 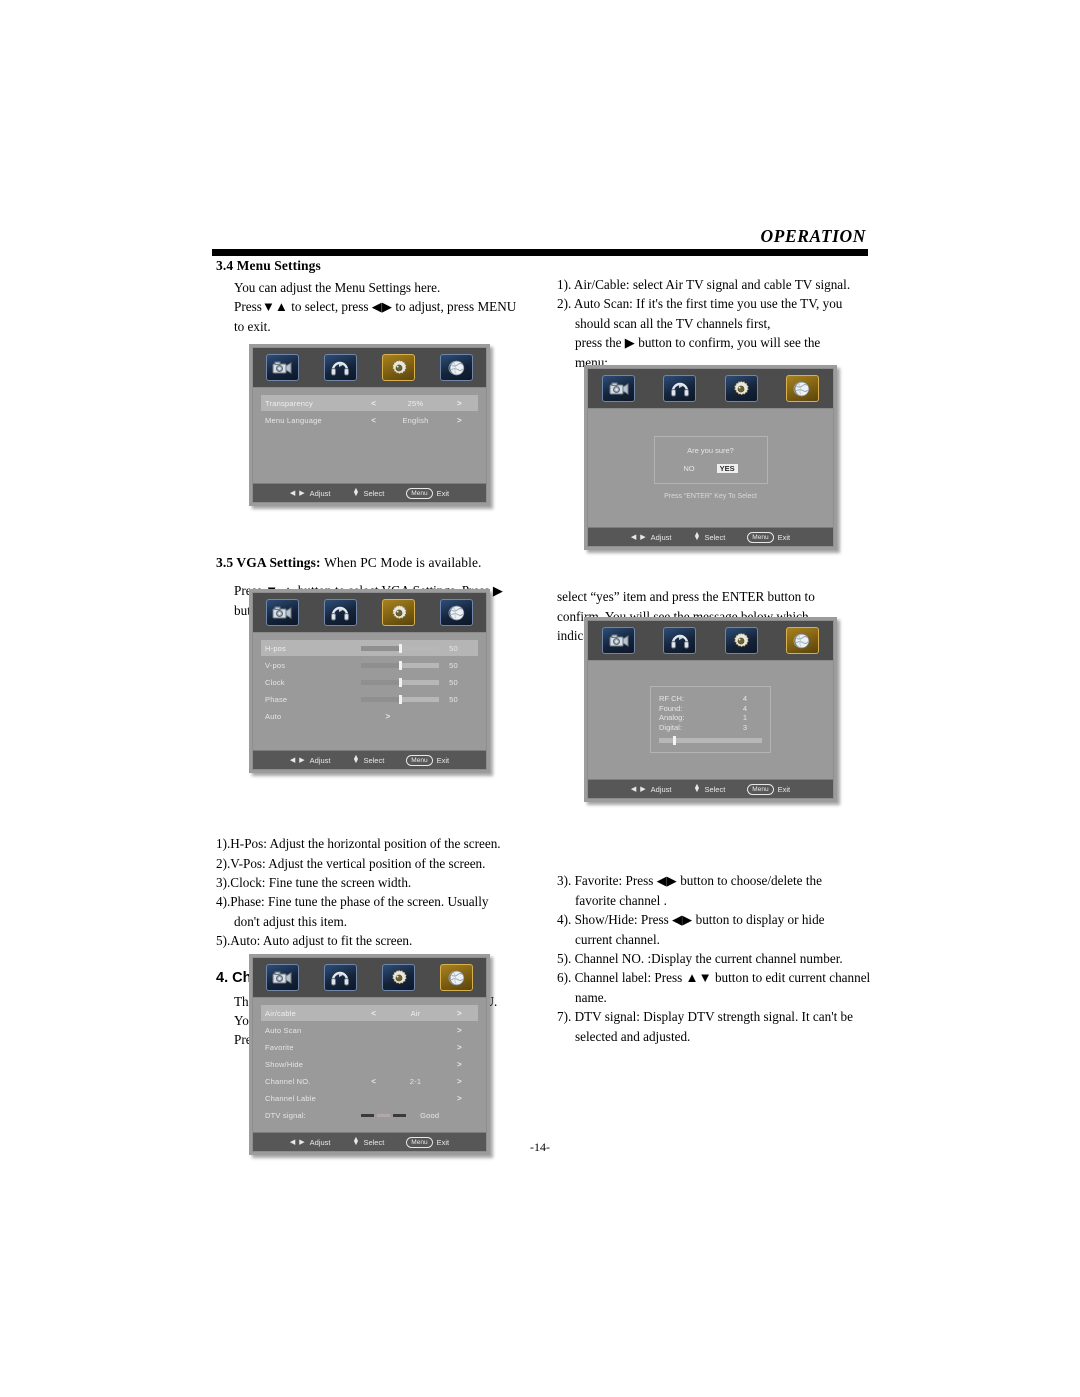 What do you see at coordinates (710, 699) in the screenshot?
I see `scan-info-row: RF CH: 4` at bounding box center [710, 699].